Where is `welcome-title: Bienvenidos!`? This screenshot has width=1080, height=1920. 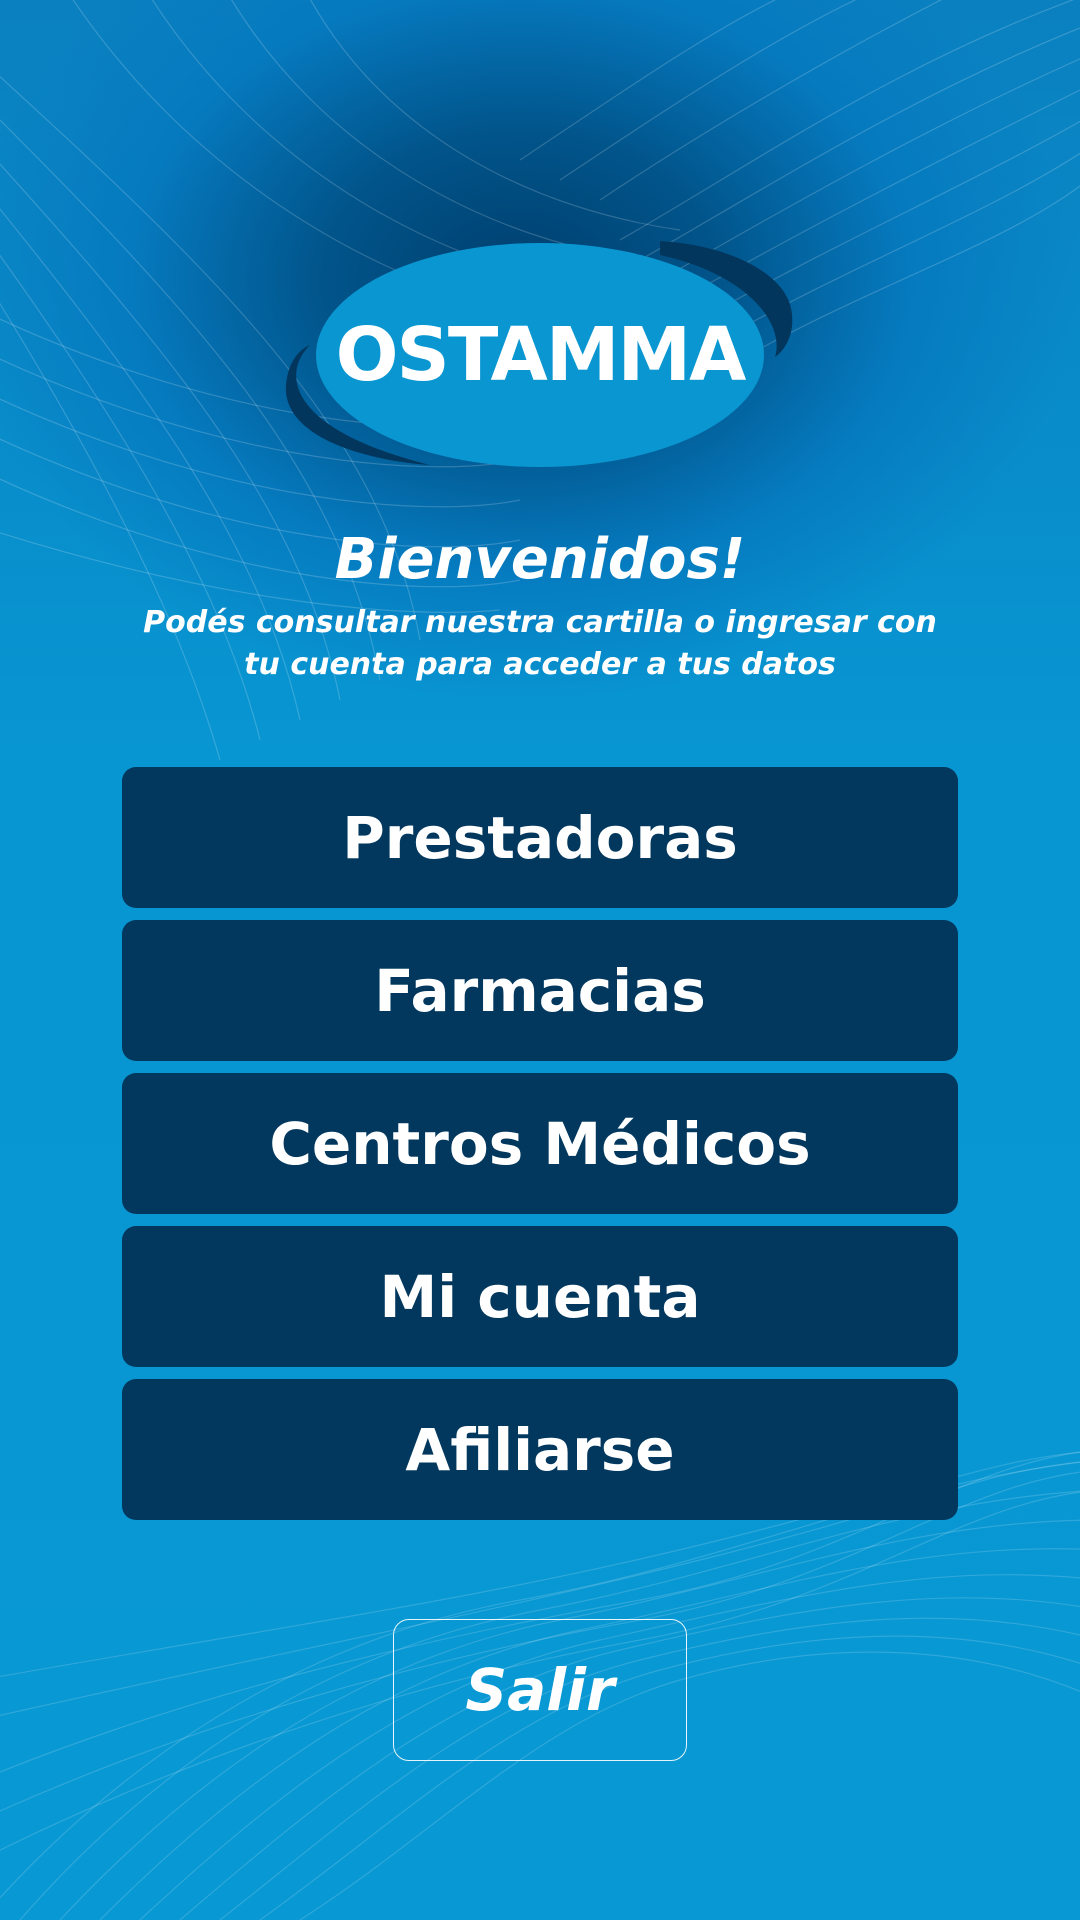
welcome-title: Bienvenidos! is located at coordinates (540, 559).